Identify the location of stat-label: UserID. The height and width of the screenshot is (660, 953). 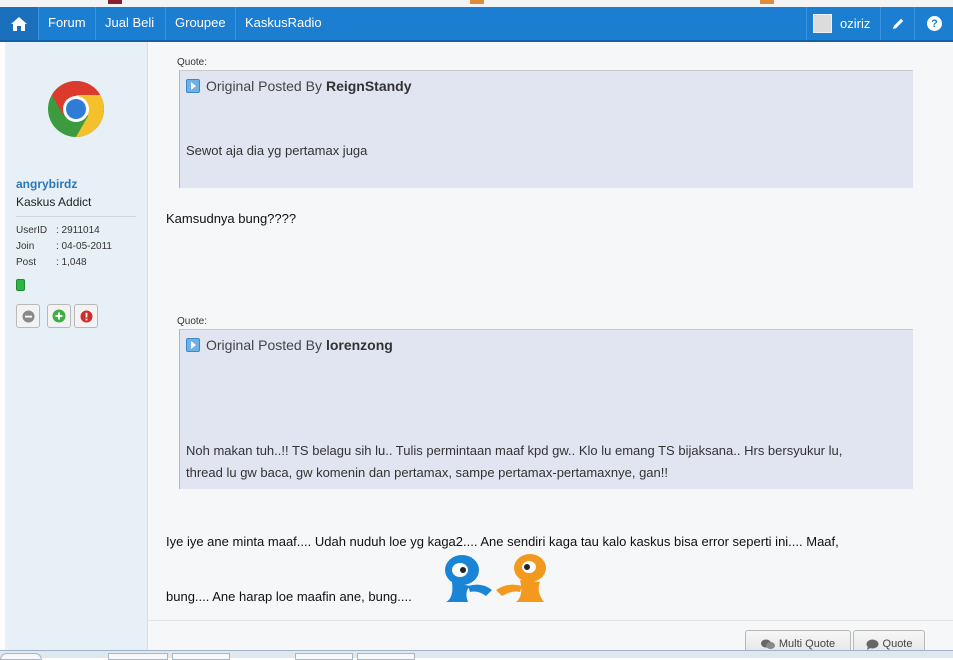
(32, 230).